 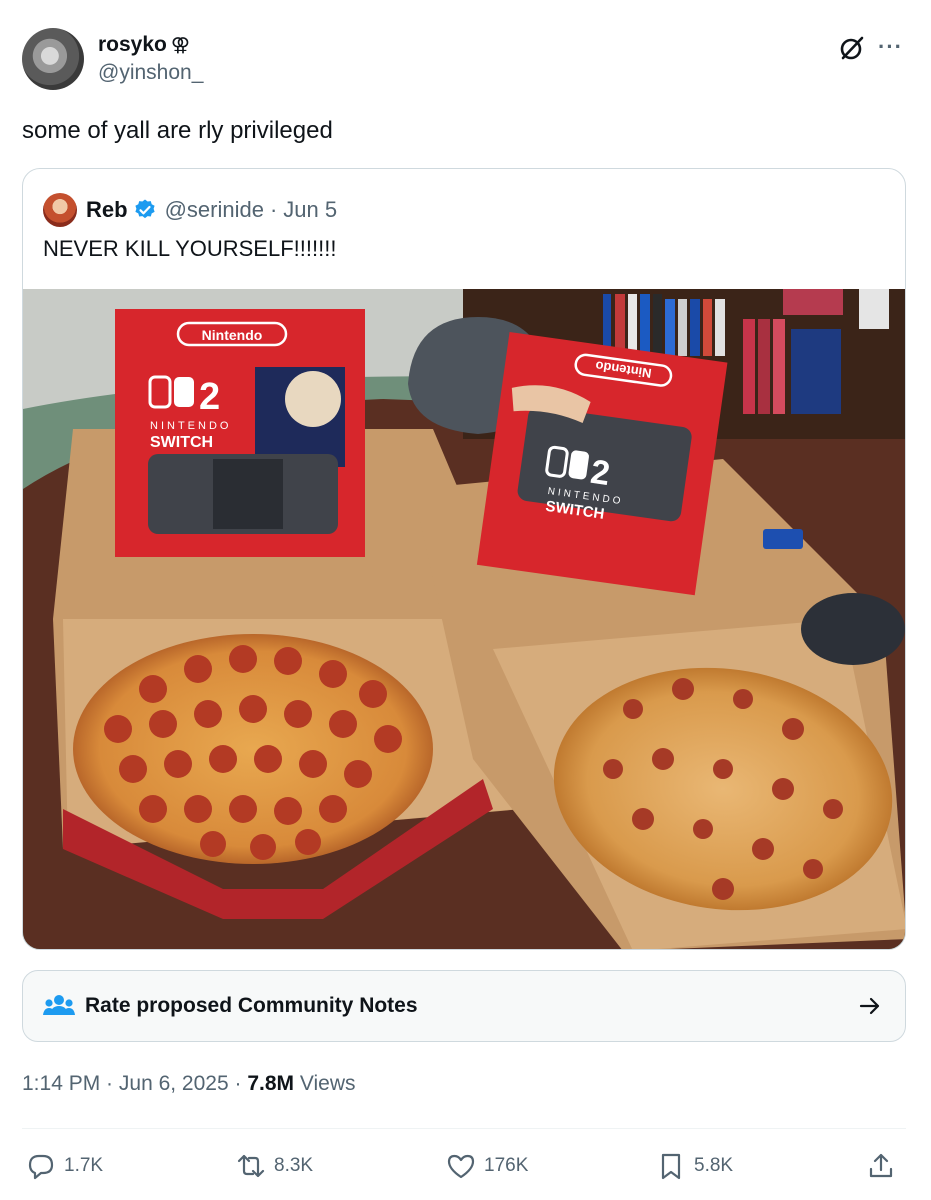 What do you see at coordinates (174, 1083) in the screenshot?
I see `tweet-date: Jun 6, 2025` at bounding box center [174, 1083].